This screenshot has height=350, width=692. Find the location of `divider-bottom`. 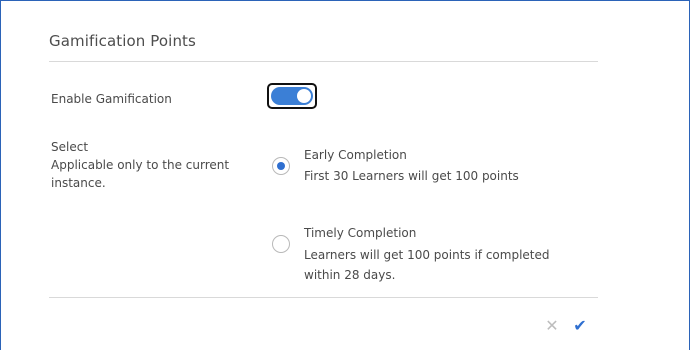

divider-bottom is located at coordinates (323, 297).